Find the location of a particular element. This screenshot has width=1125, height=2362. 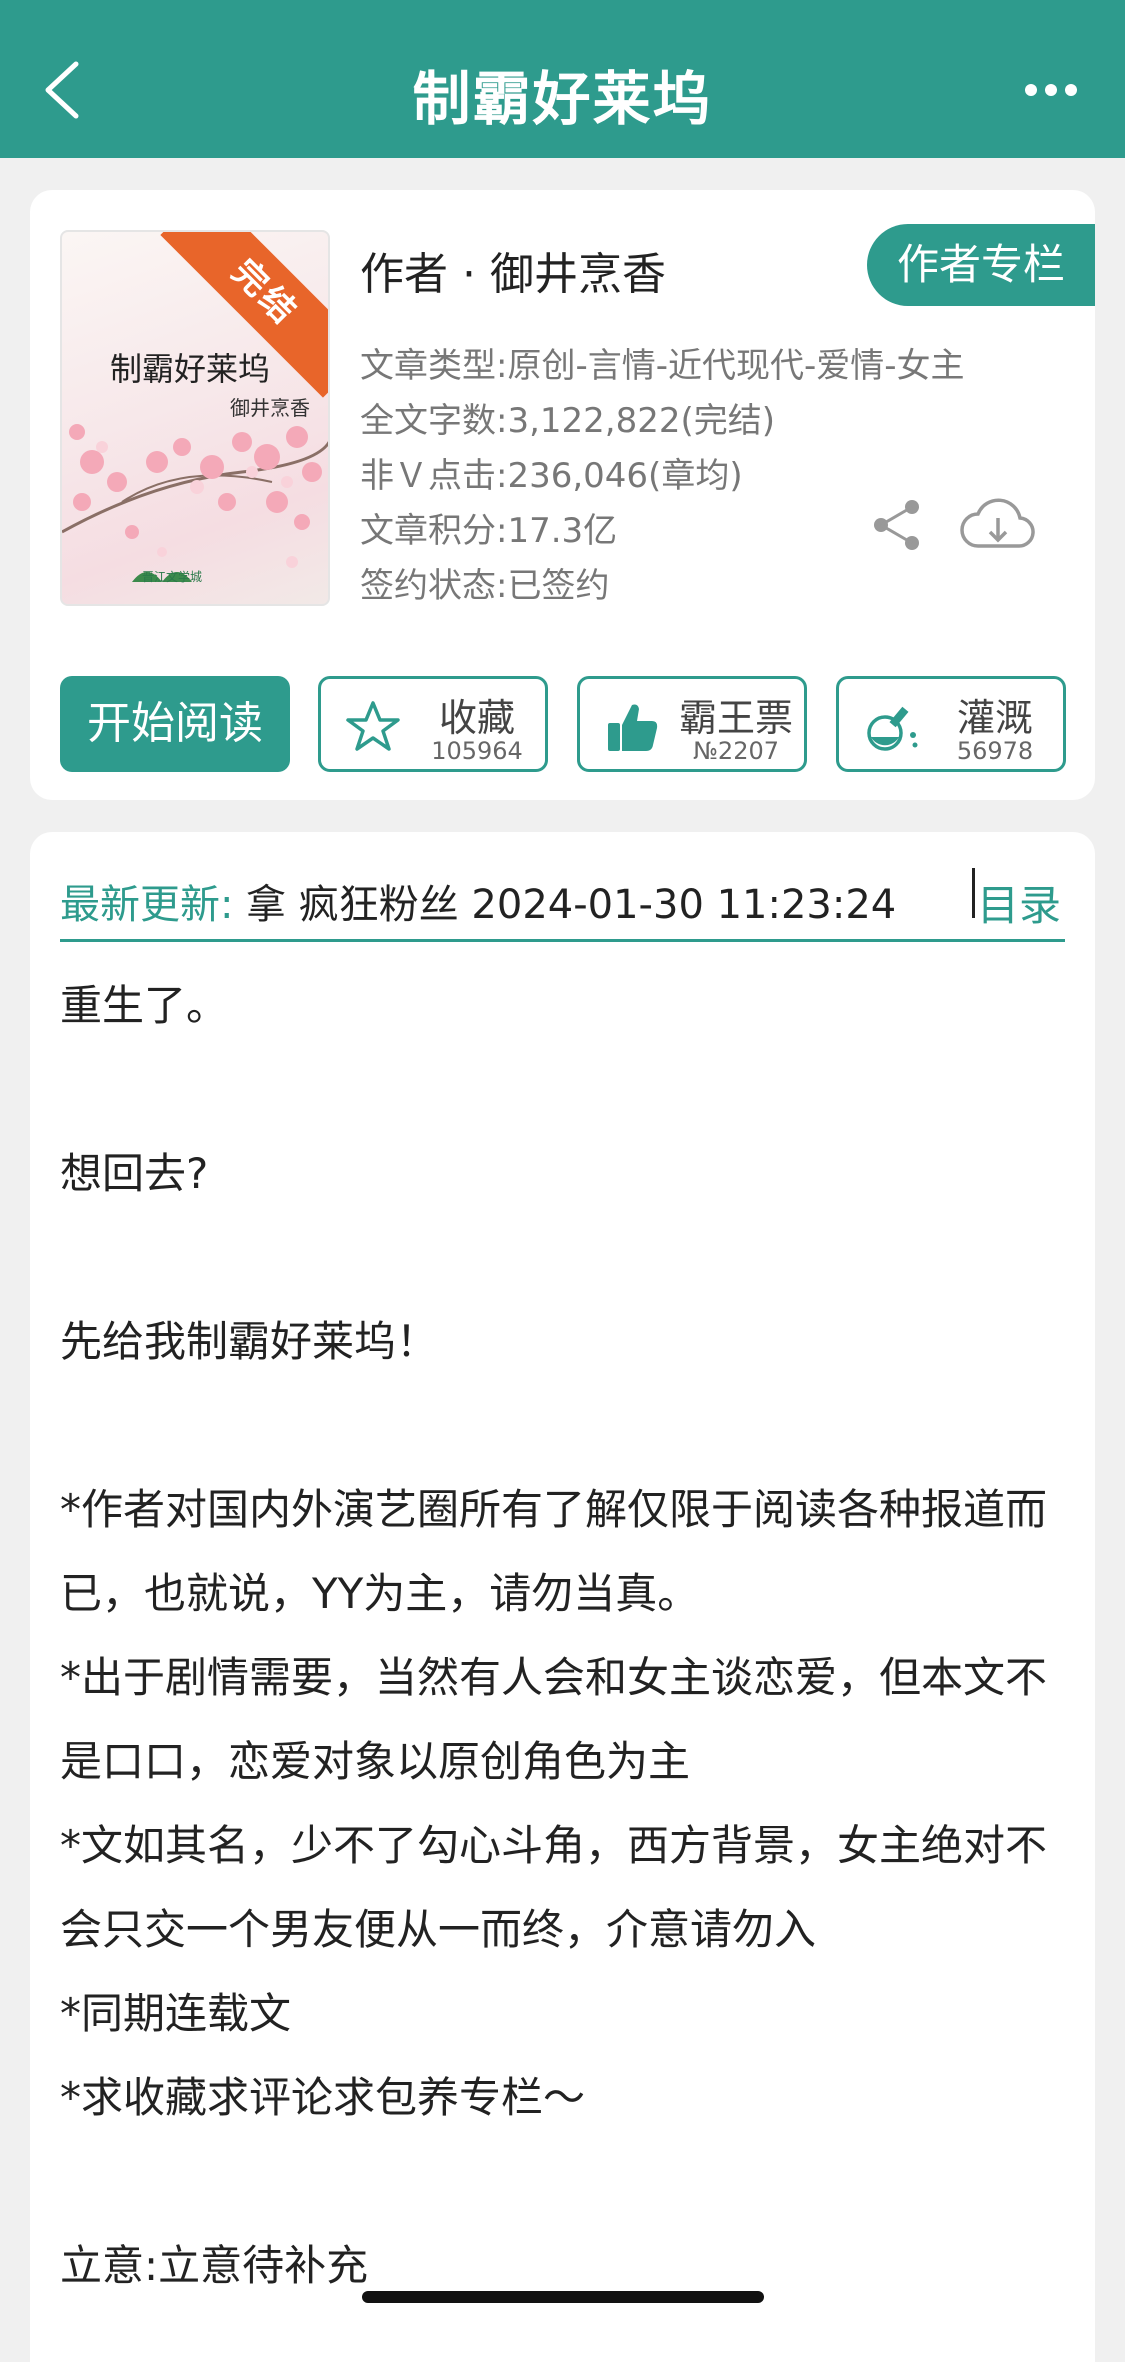

synopsis-paragraph: *作者对国内外演艺圈所有了解仅限于阅读各种报道而已，也就说，YY为主，请勿当真。 is located at coordinates (554, 1551).